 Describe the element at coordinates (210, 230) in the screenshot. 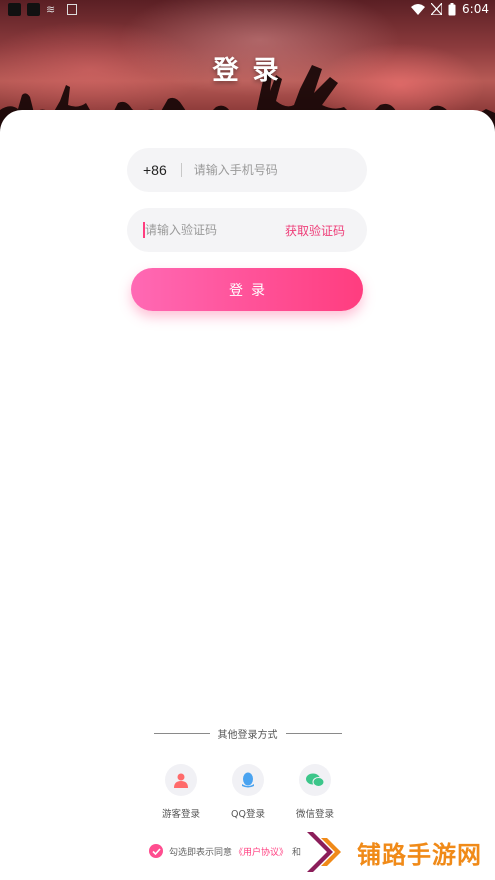

I see `verification-code-input` at that location.